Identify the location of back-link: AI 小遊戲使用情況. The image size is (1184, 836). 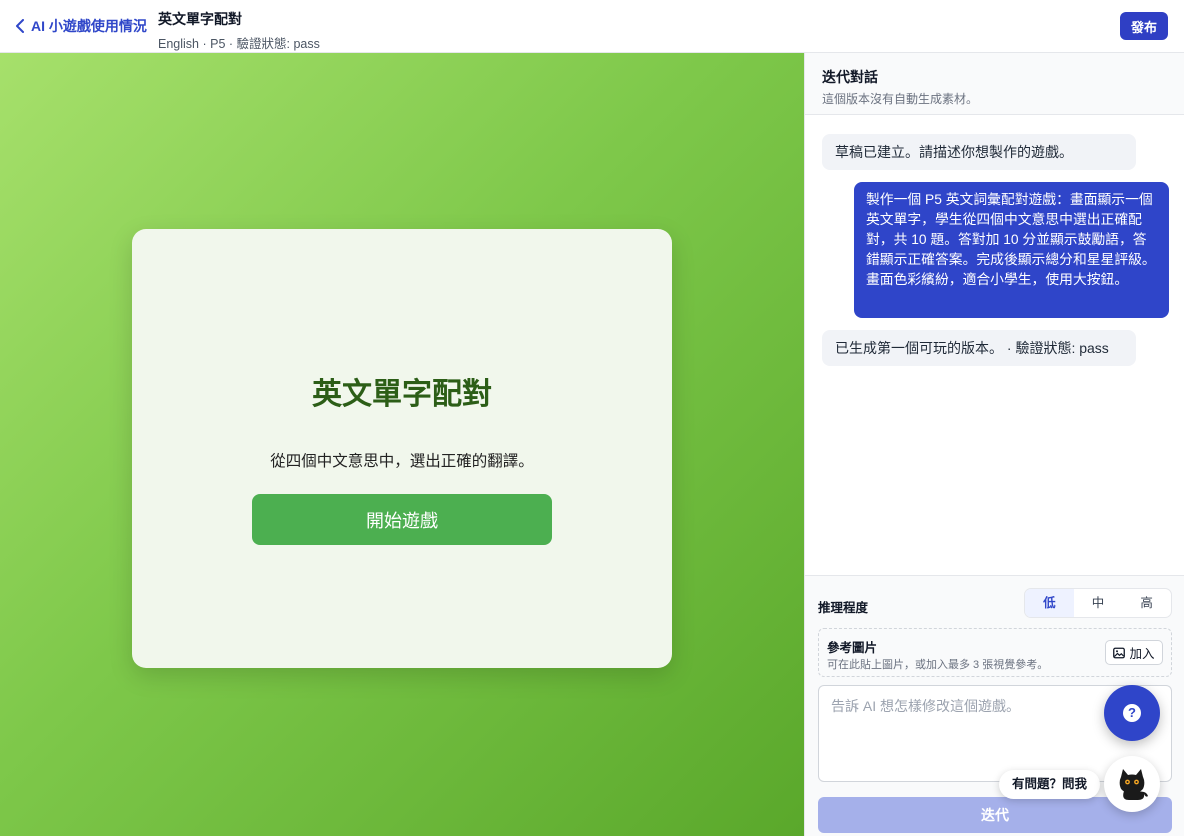
(80, 26).